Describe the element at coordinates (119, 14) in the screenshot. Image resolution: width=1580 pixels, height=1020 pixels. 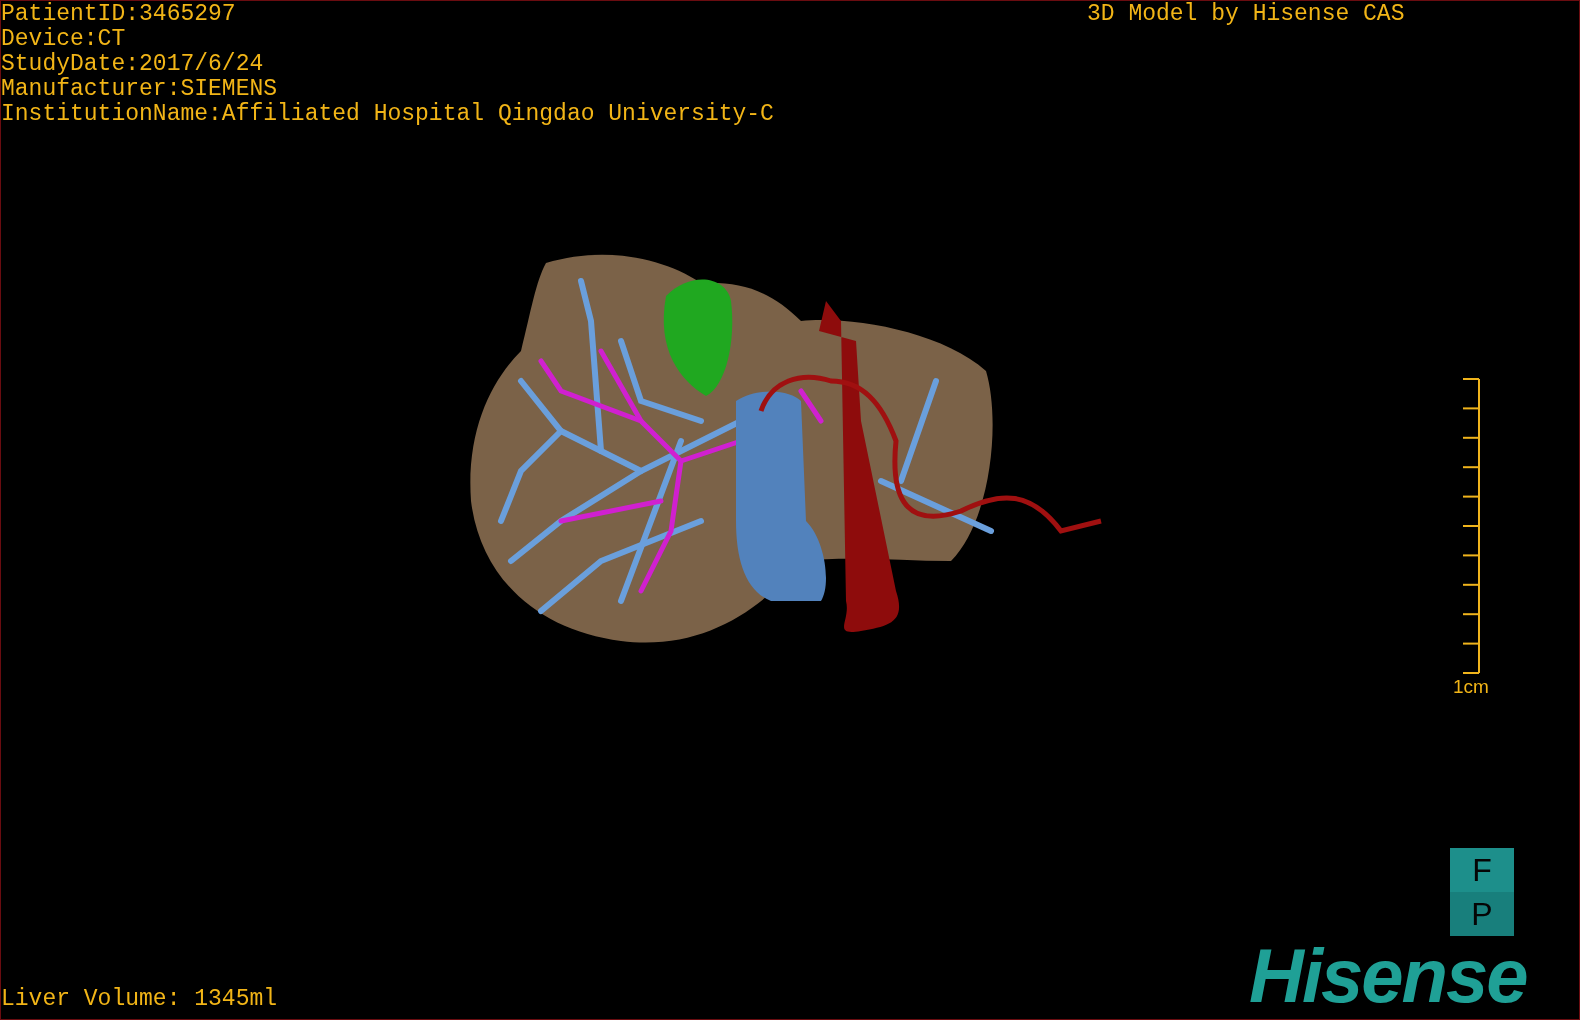
I see `info-text: PatientID:3465297` at that location.